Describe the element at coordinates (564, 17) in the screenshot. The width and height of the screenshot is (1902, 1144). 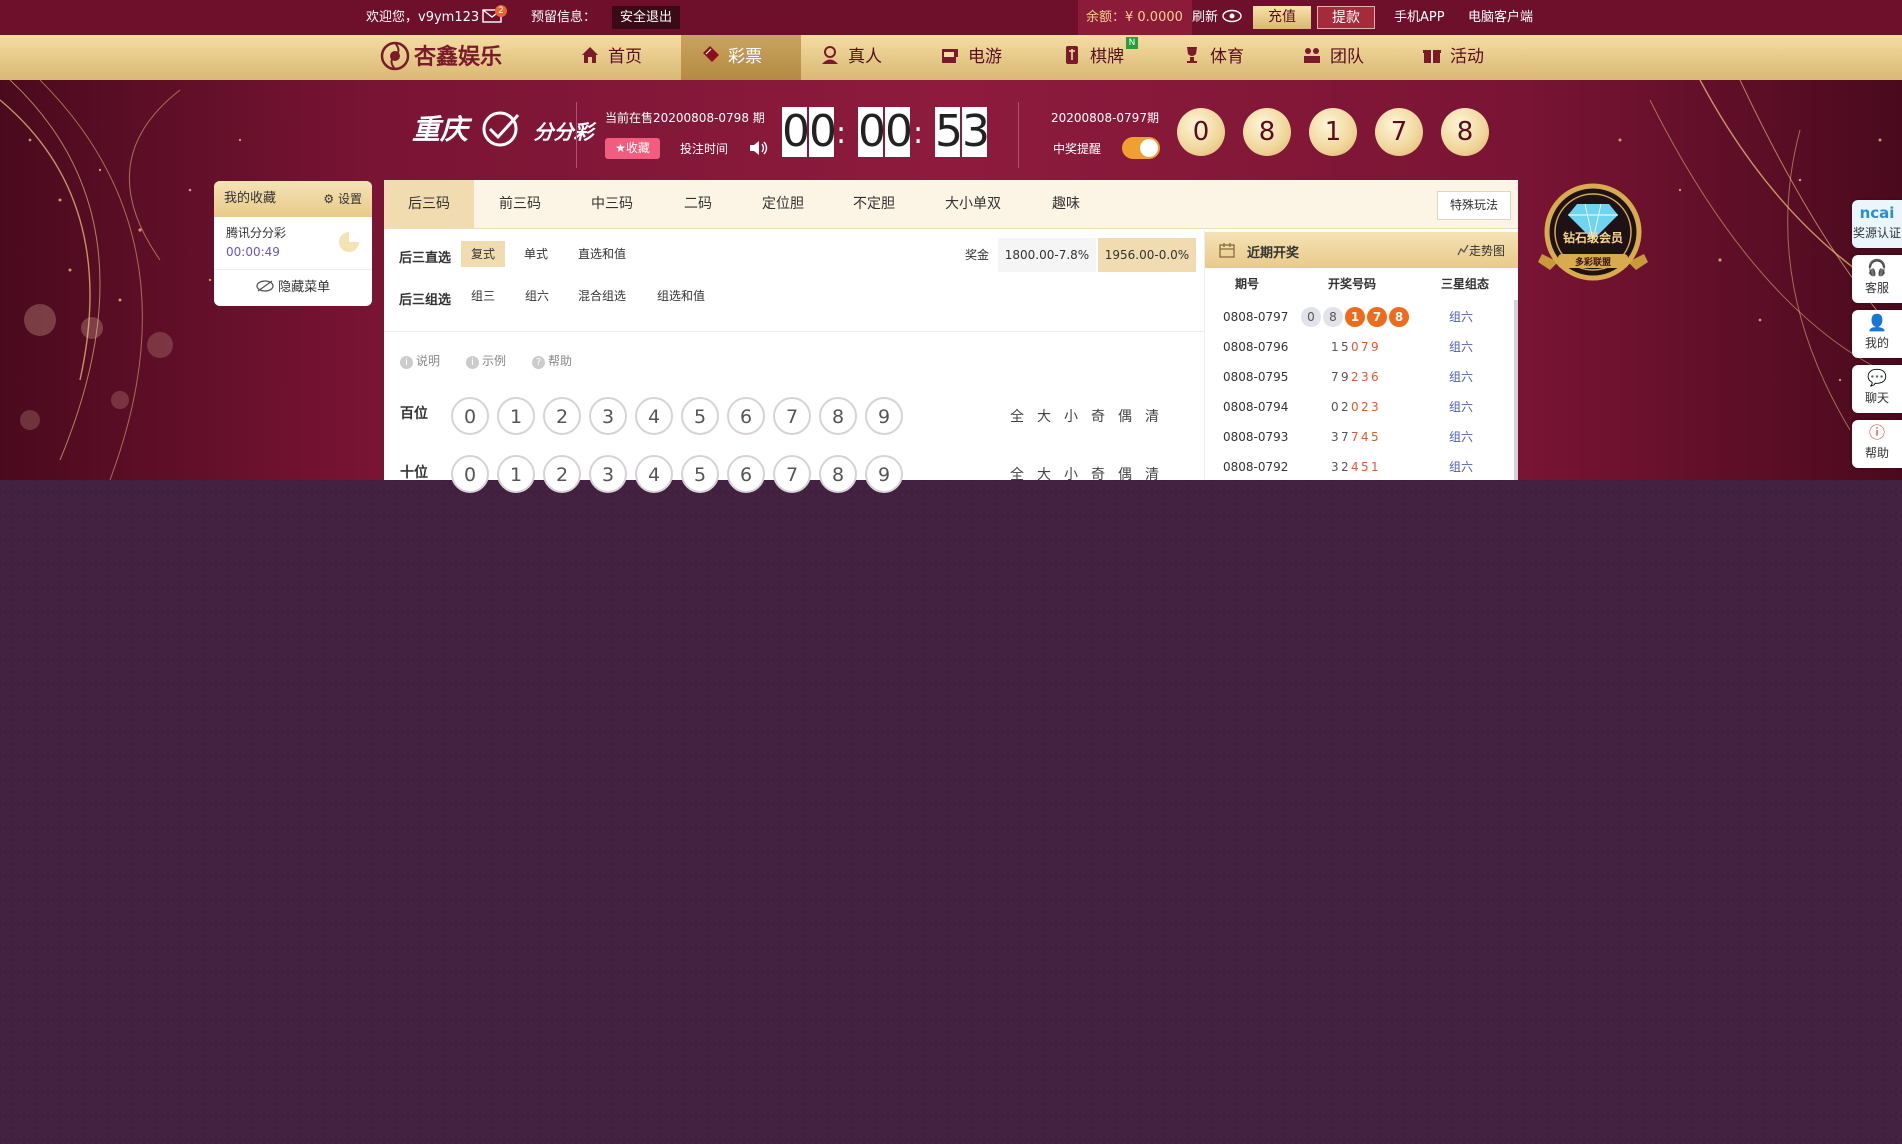
I see `notice-label: 预留信息：` at that location.